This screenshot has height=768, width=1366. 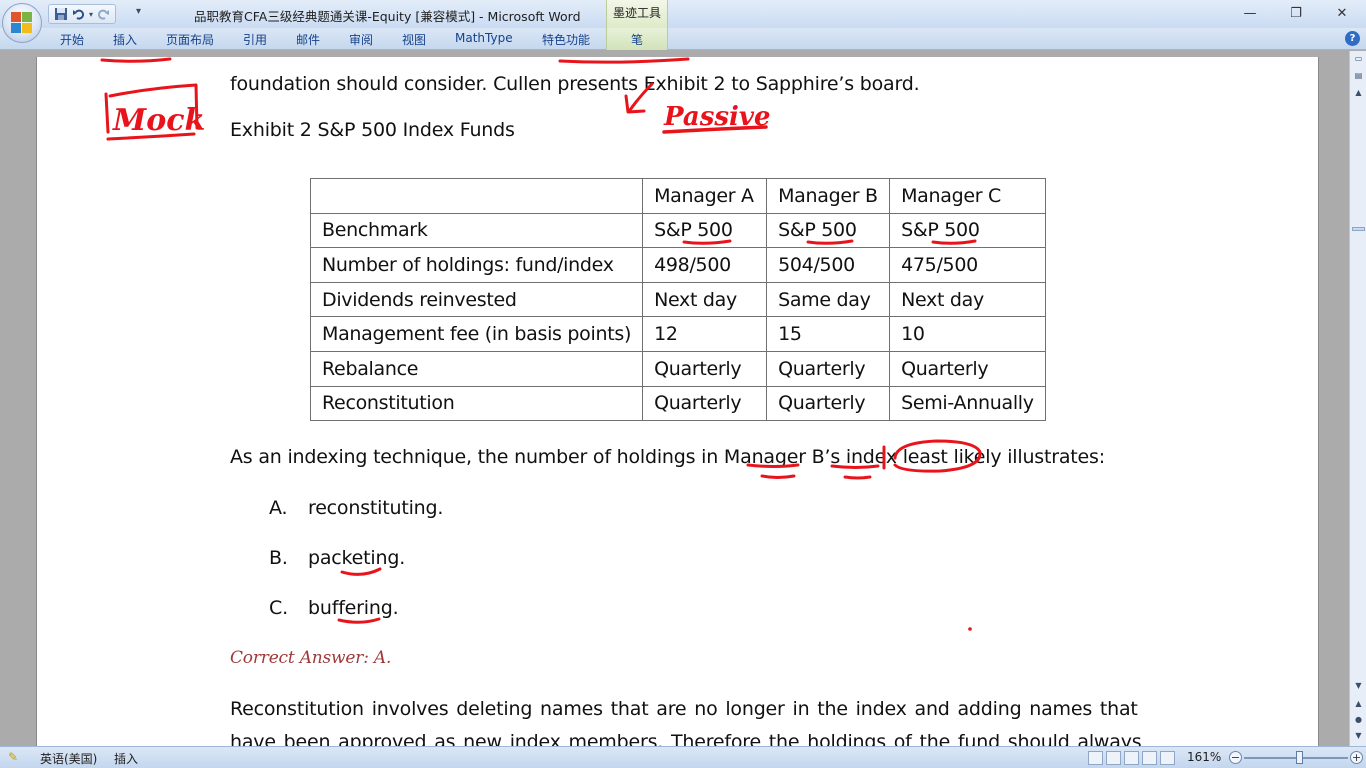 What do you see at coordinates (476, 368) in the screenshot?
I see `table-cell: Rebalance` at bounding box center [476, 368].